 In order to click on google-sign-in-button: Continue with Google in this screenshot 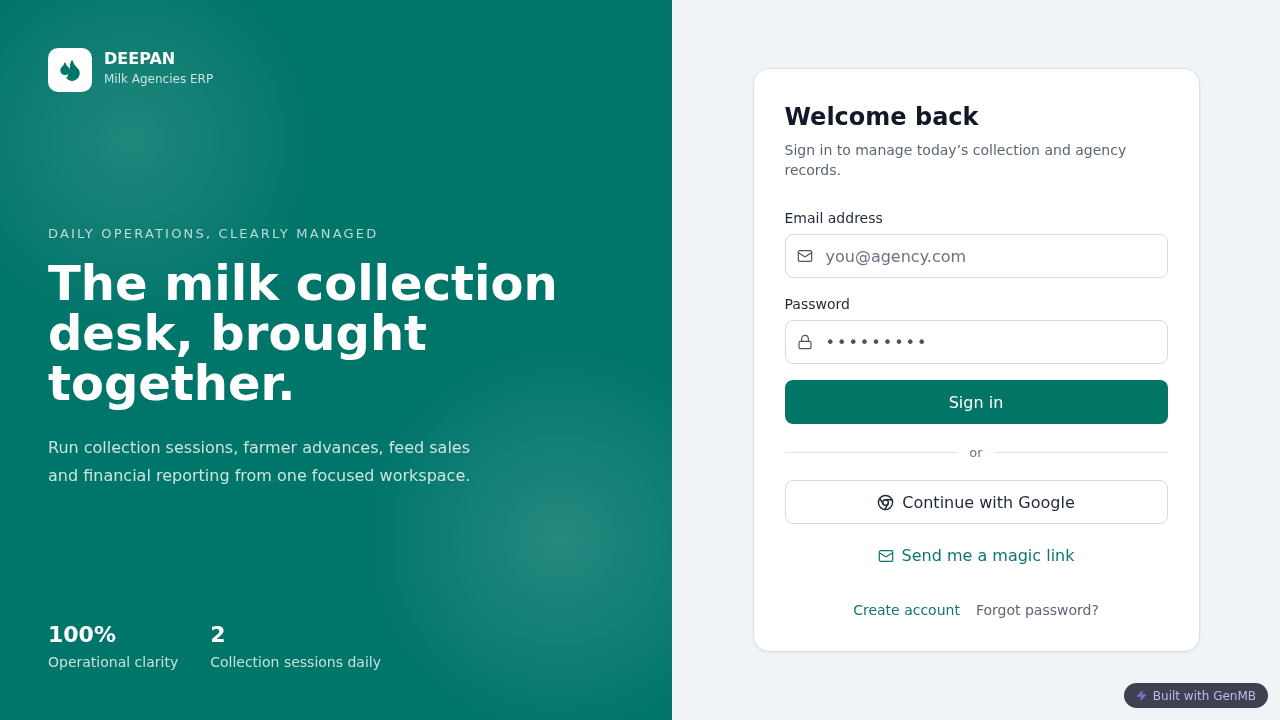, I will do `click(976, 502)`.